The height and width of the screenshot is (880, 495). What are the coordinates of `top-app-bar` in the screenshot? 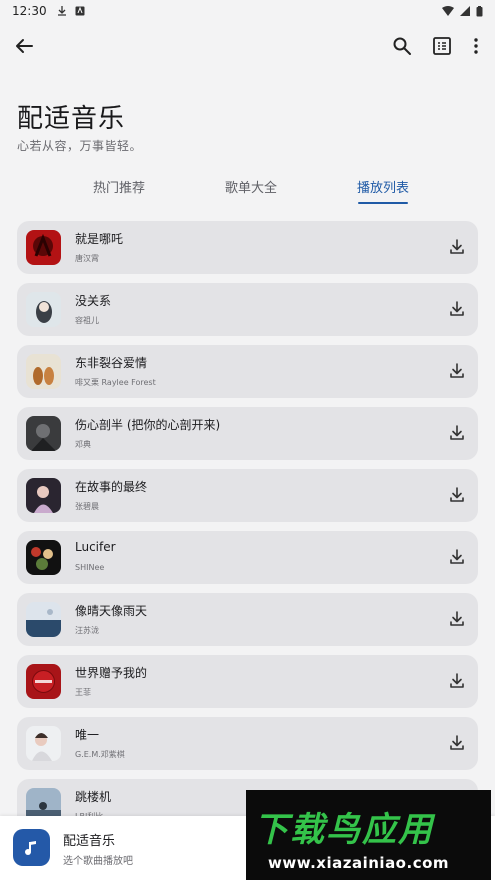 It's located at (247, 46).